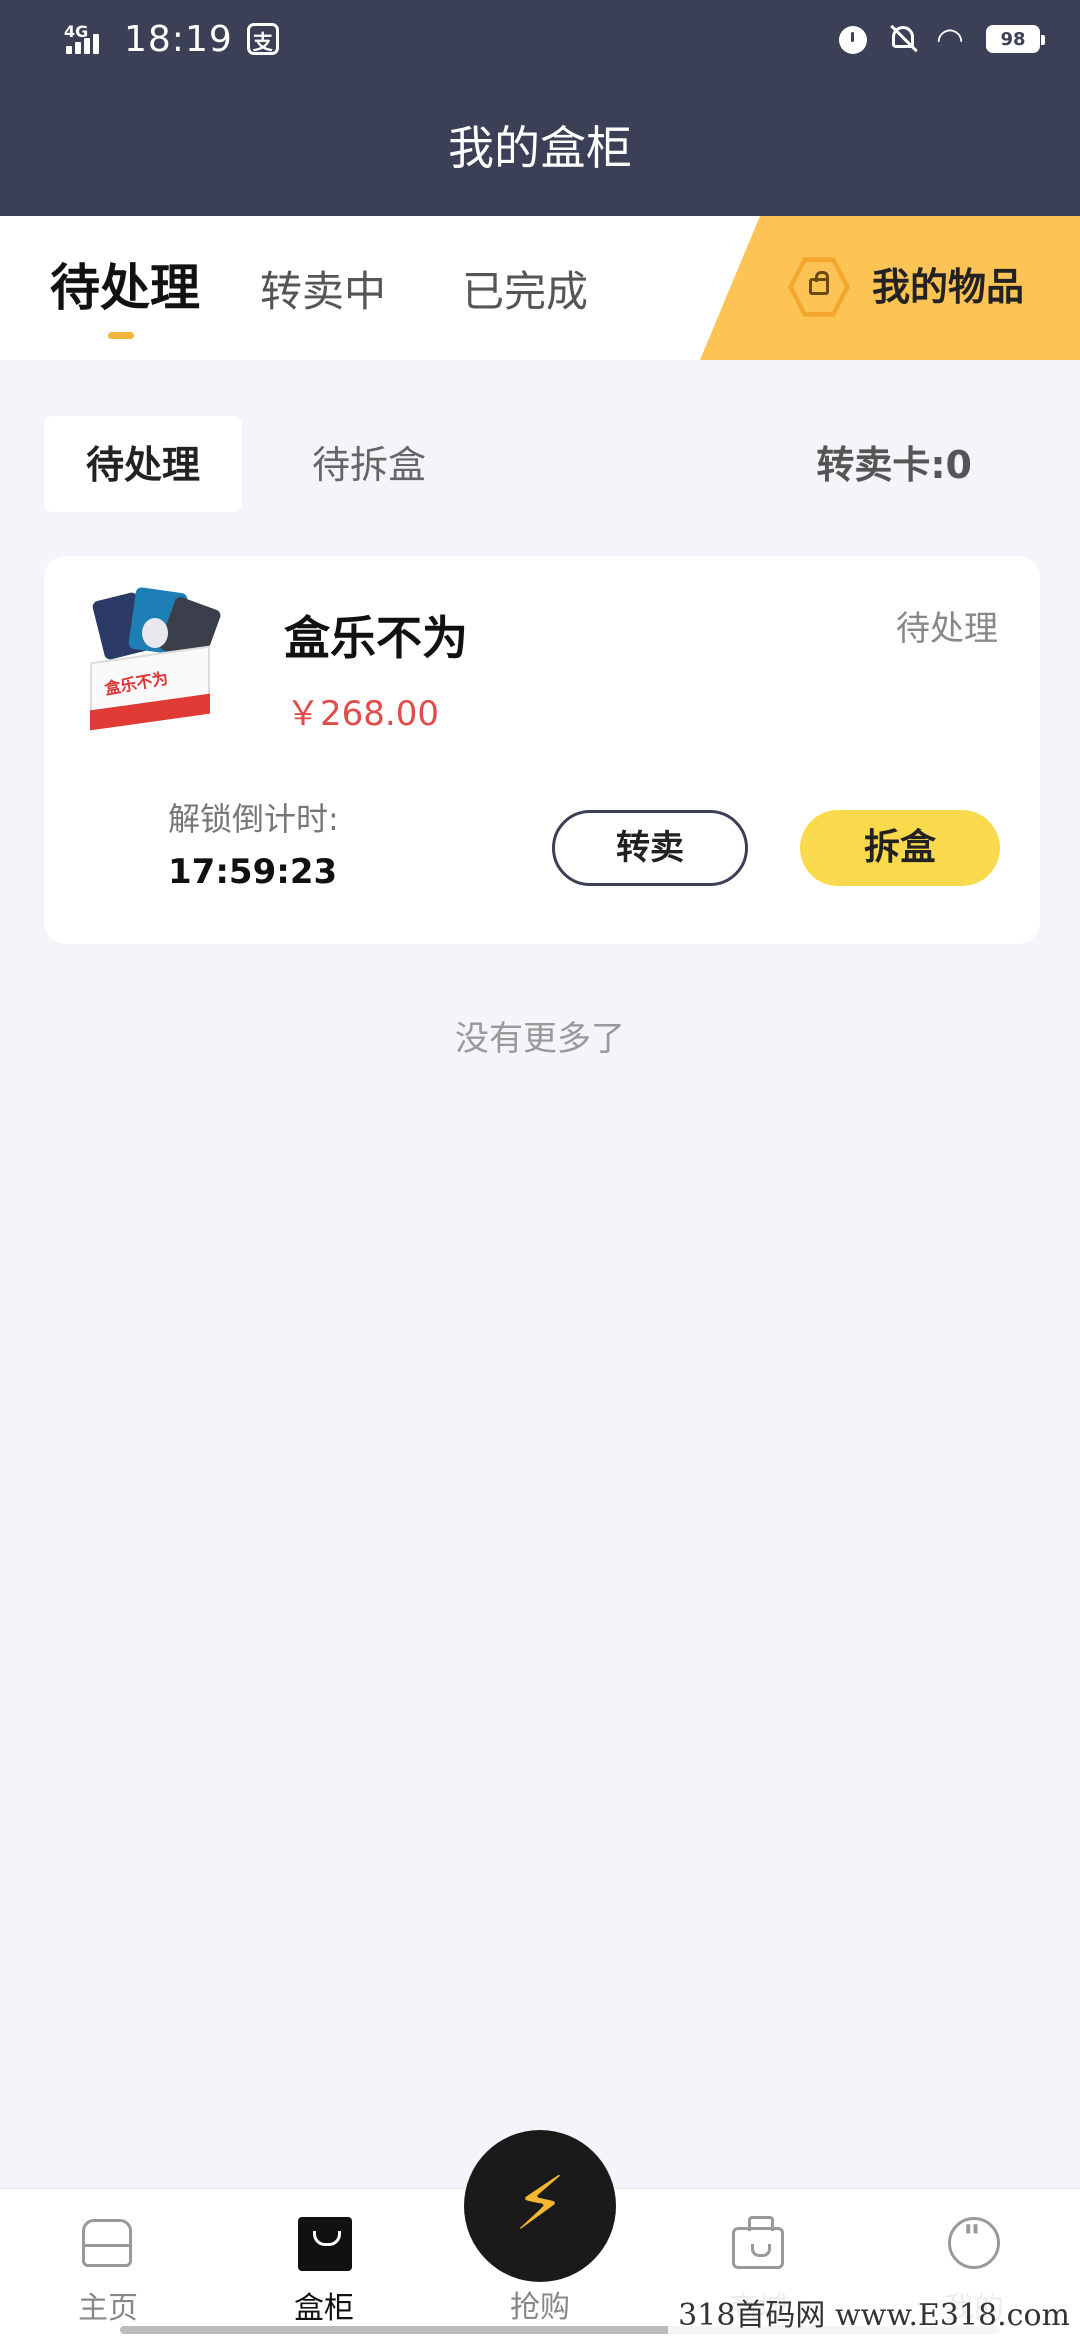  I want to click on my-items-button: 我的物品, so click(890, 288).